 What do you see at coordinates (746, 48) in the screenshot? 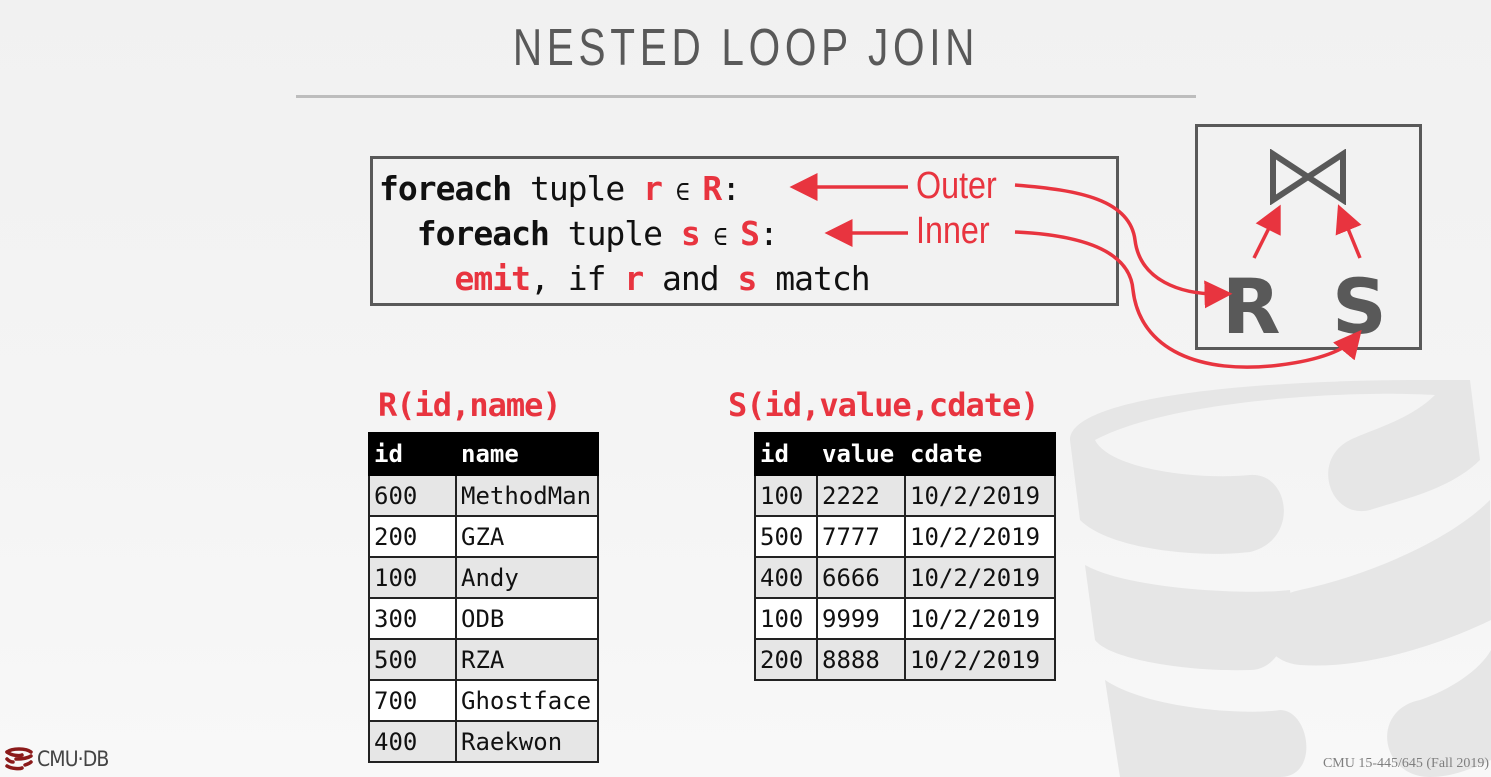
I see `slide-title: NESTED LOOP JOIN` at bounding box center [746, 48].